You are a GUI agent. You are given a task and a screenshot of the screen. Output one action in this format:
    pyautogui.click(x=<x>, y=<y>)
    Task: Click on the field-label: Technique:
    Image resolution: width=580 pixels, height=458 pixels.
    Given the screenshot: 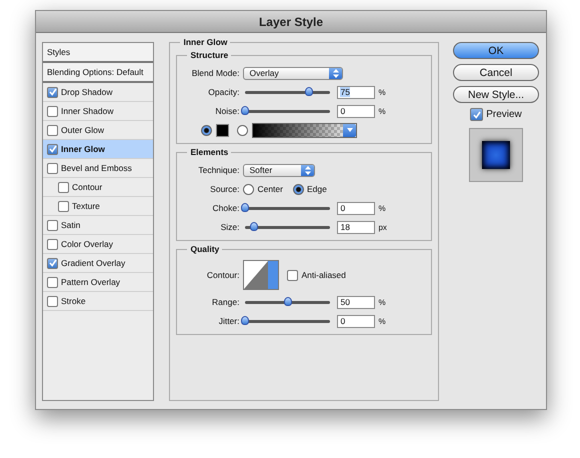 What is the action you would take?
    pyautogui.click(x=218, y=170)
    